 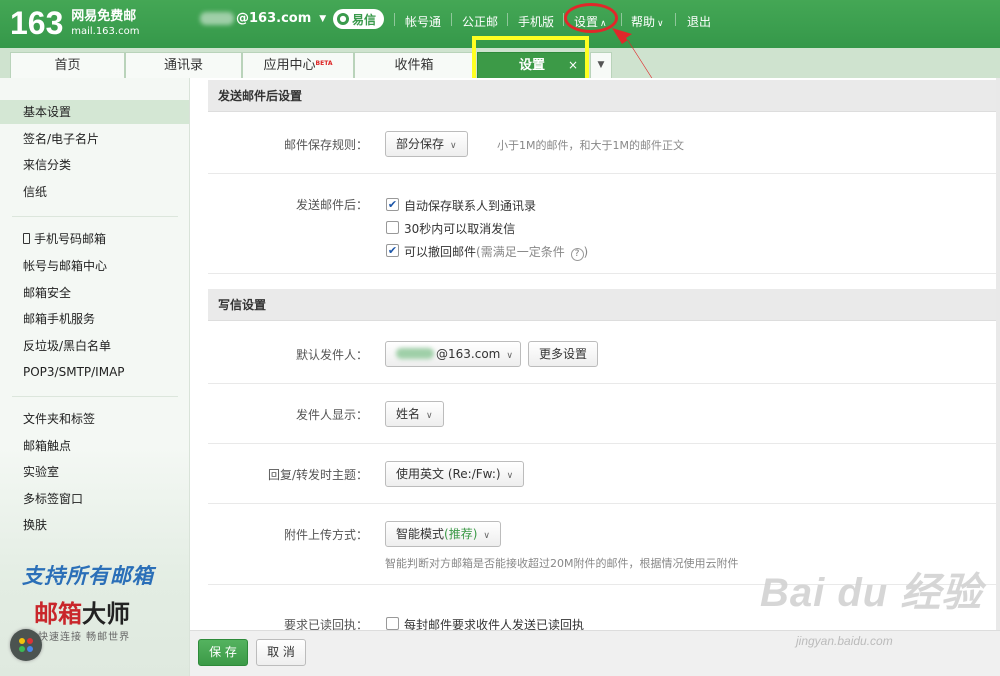 What do you see at coordinates (94, 499) in the screenshot?
I see `sidebar-item-multi-tab: 多标签窗口` at bounding box center [94, 499].